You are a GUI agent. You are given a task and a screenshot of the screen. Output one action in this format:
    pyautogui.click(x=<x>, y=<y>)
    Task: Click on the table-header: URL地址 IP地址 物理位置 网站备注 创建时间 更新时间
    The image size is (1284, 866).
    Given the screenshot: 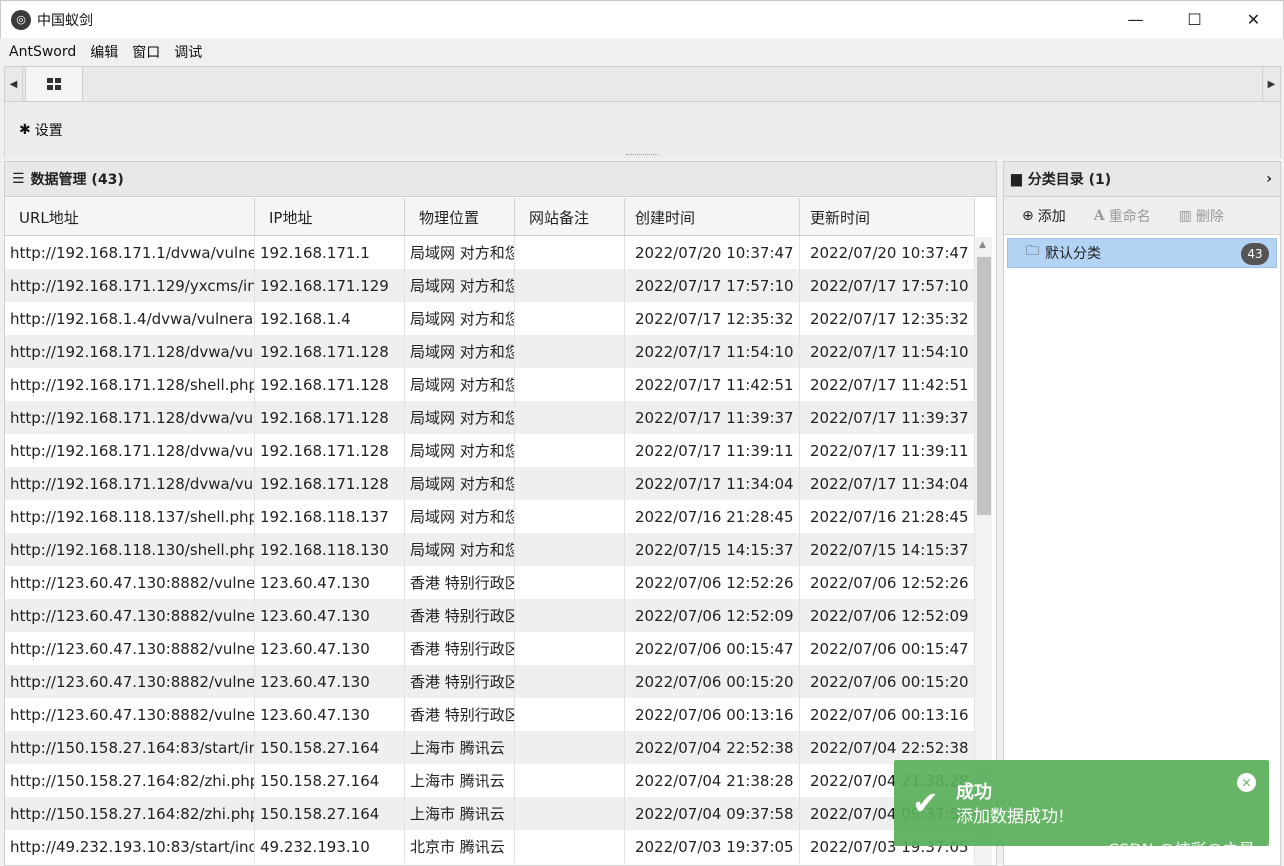 What is the action you would take?
    pyautogui.click(x=490, y=217)
    